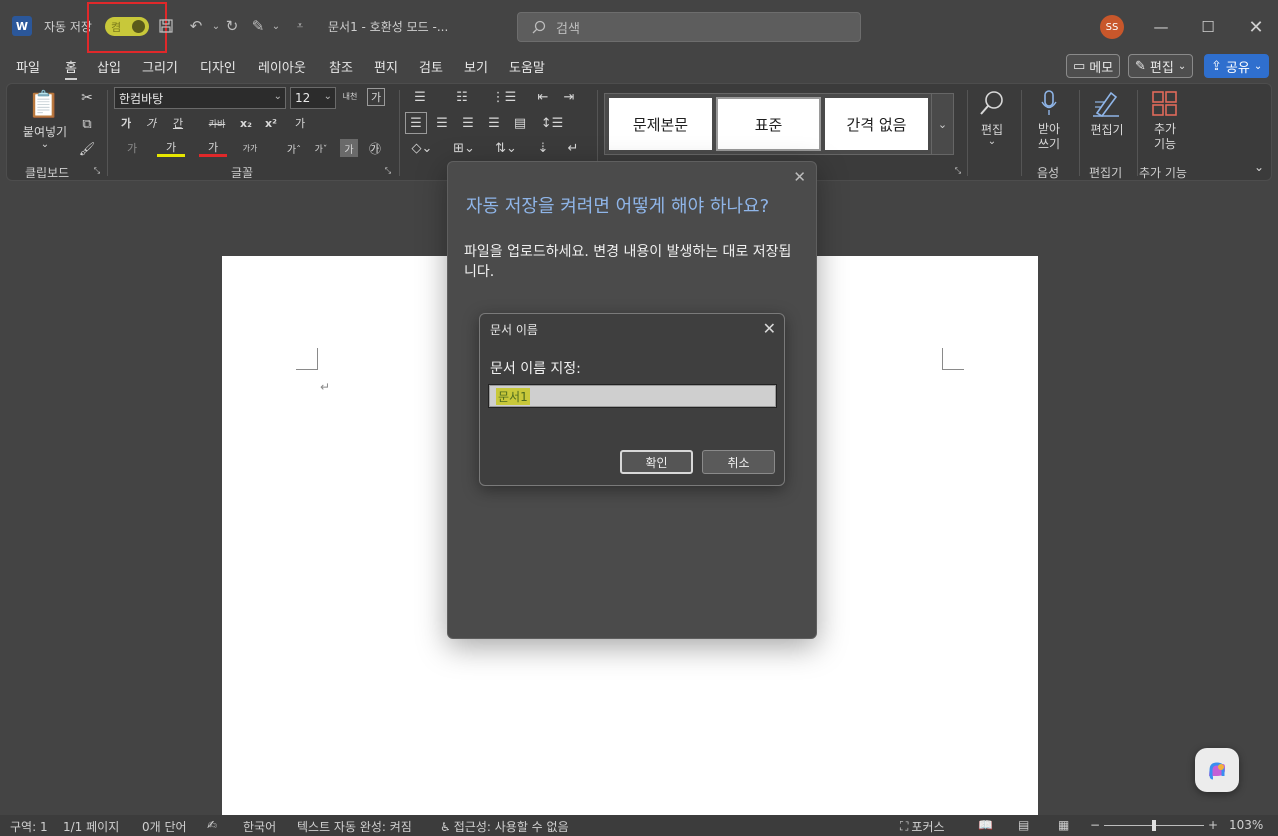 The height and width of the screenshot is (836, 1278). I want to click on align-left-icon: ☰, so click(416, 123).